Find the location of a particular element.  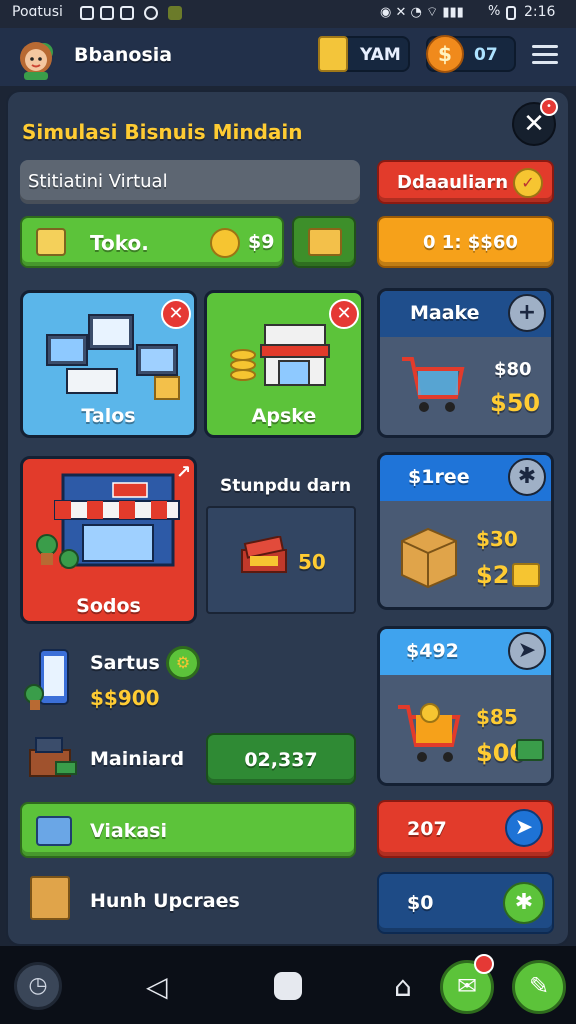

ddaauliarn-button: Ddaauliarn ✓ is located at coordinates (465, 182).